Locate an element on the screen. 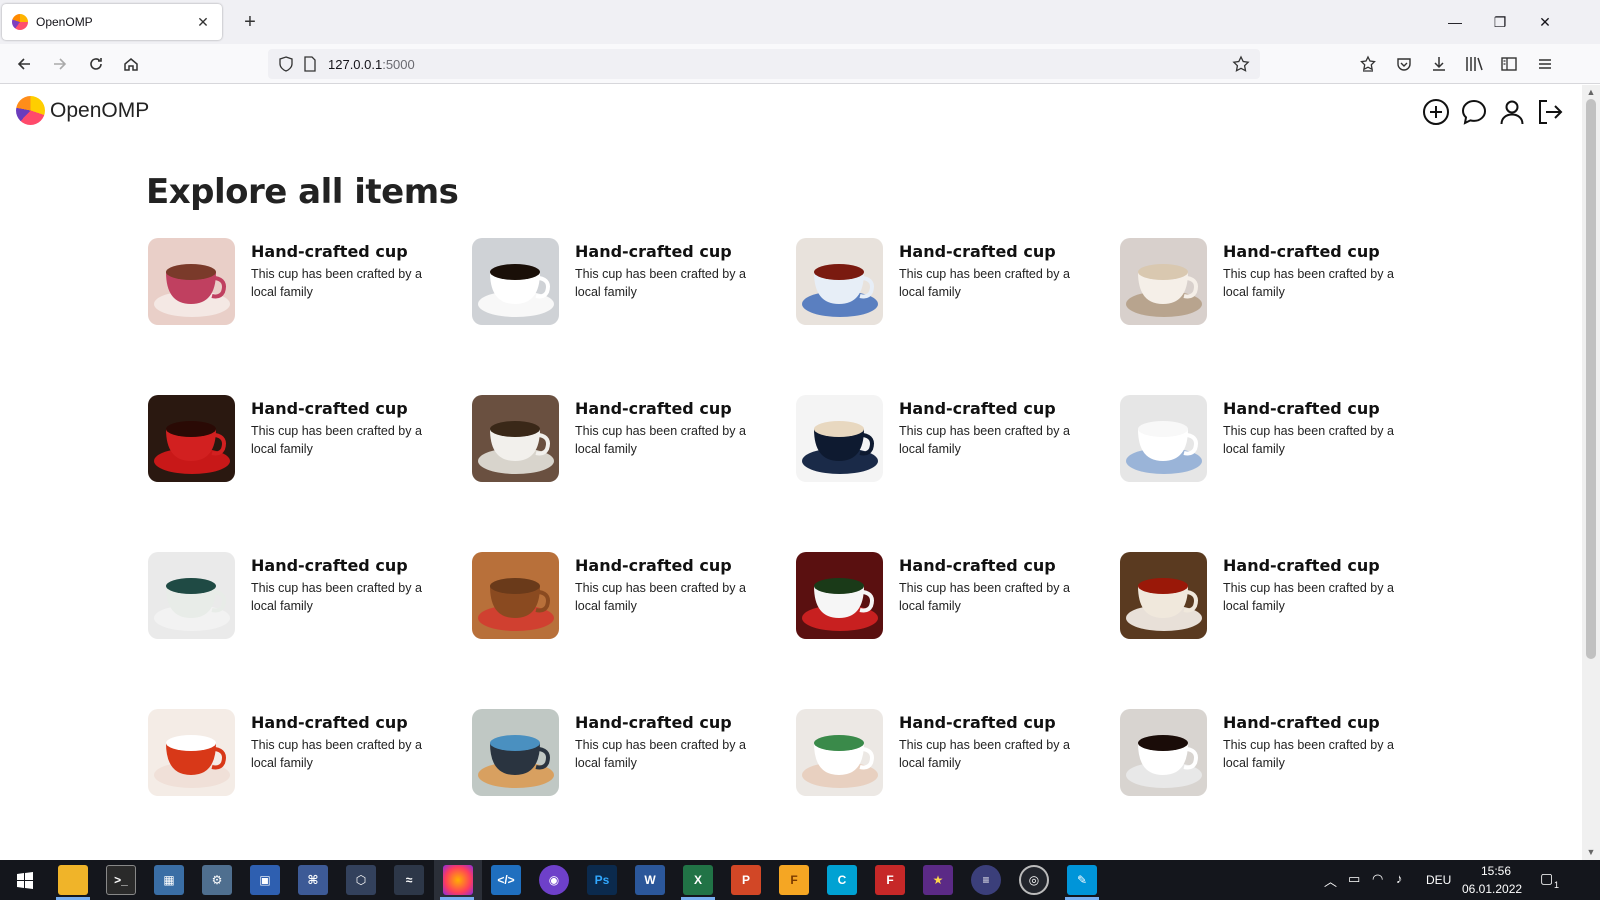 The image size is (1600, 900). foxit-icon: F is located at coordinates (890, 880).